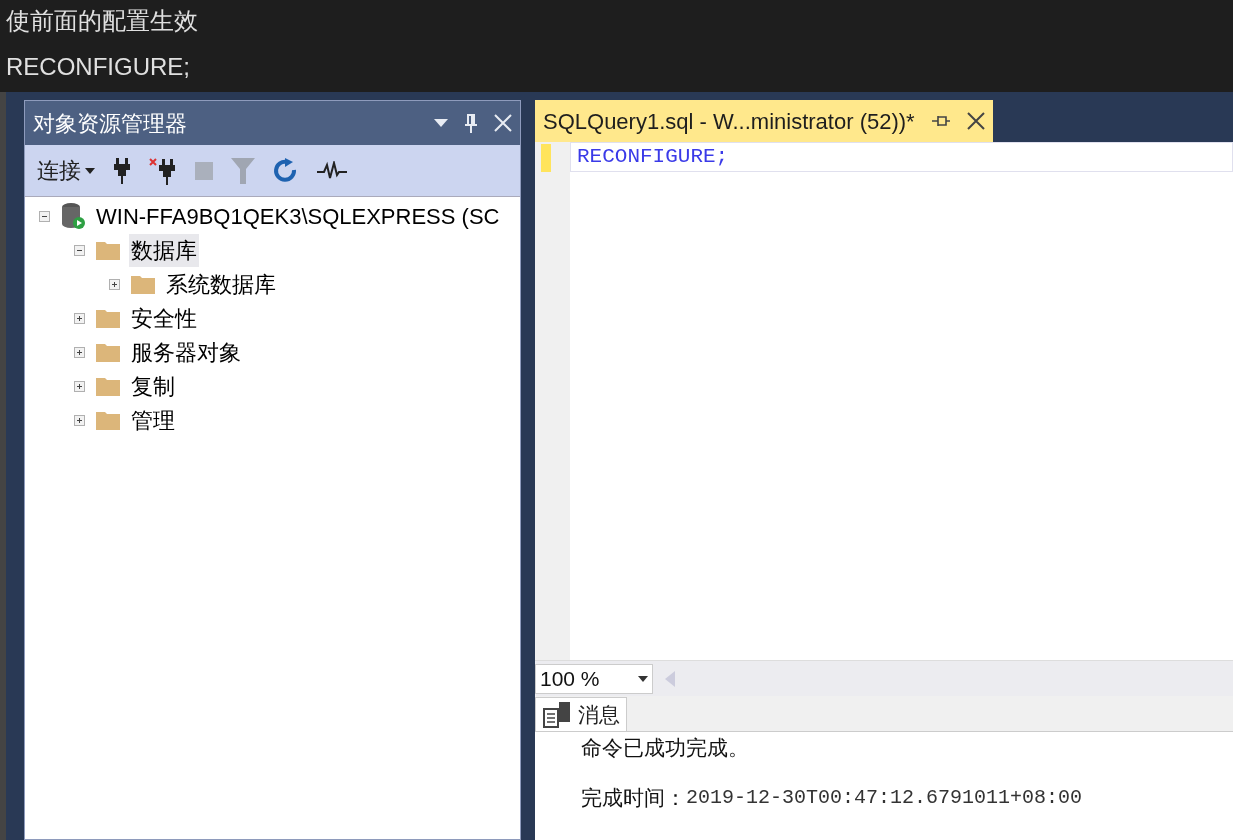  What do you see at coordinates (298, 216) in the screenshot?
I see `tree-item: WIN-FFA9BQ1QEK3\SQLEXPRESS (SC` at bounding box center [298, 216].